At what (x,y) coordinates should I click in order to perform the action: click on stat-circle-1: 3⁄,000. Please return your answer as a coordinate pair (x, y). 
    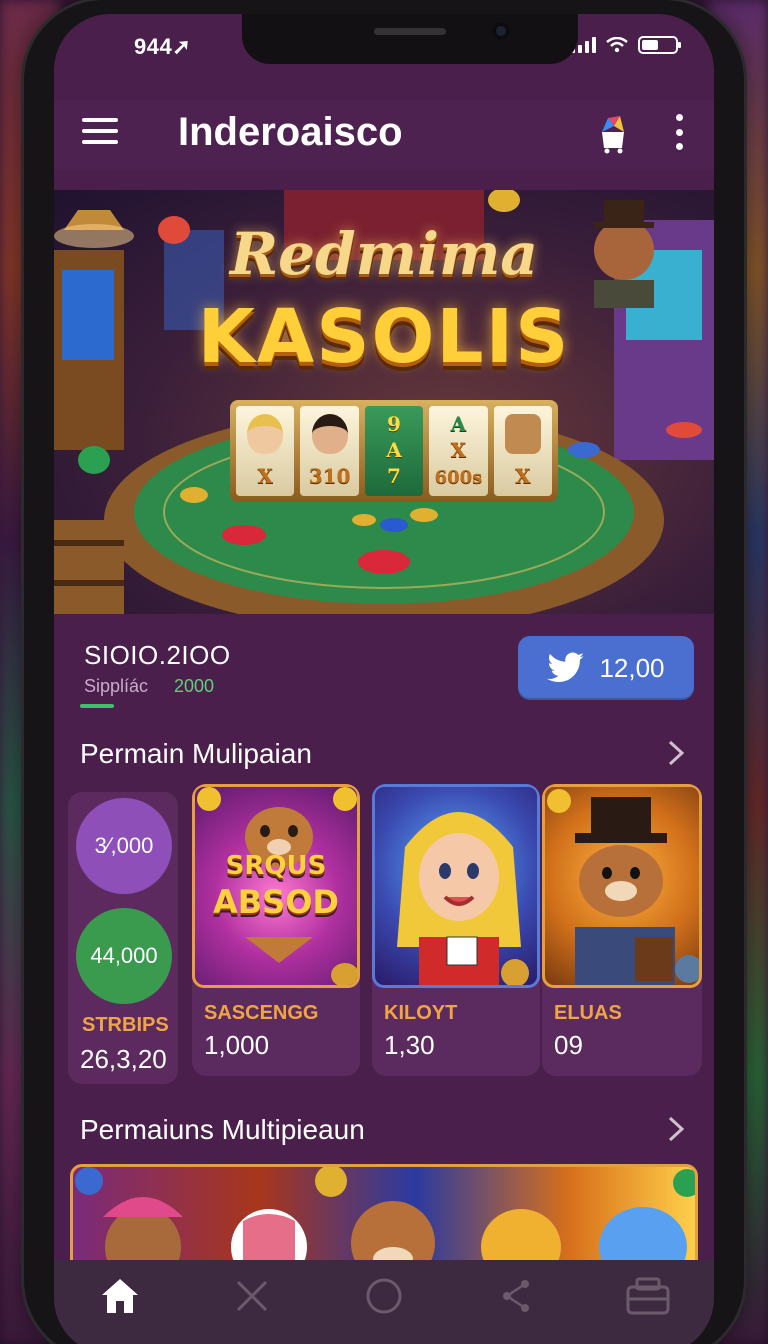
    Looking at the image, I should click on (124, 846).